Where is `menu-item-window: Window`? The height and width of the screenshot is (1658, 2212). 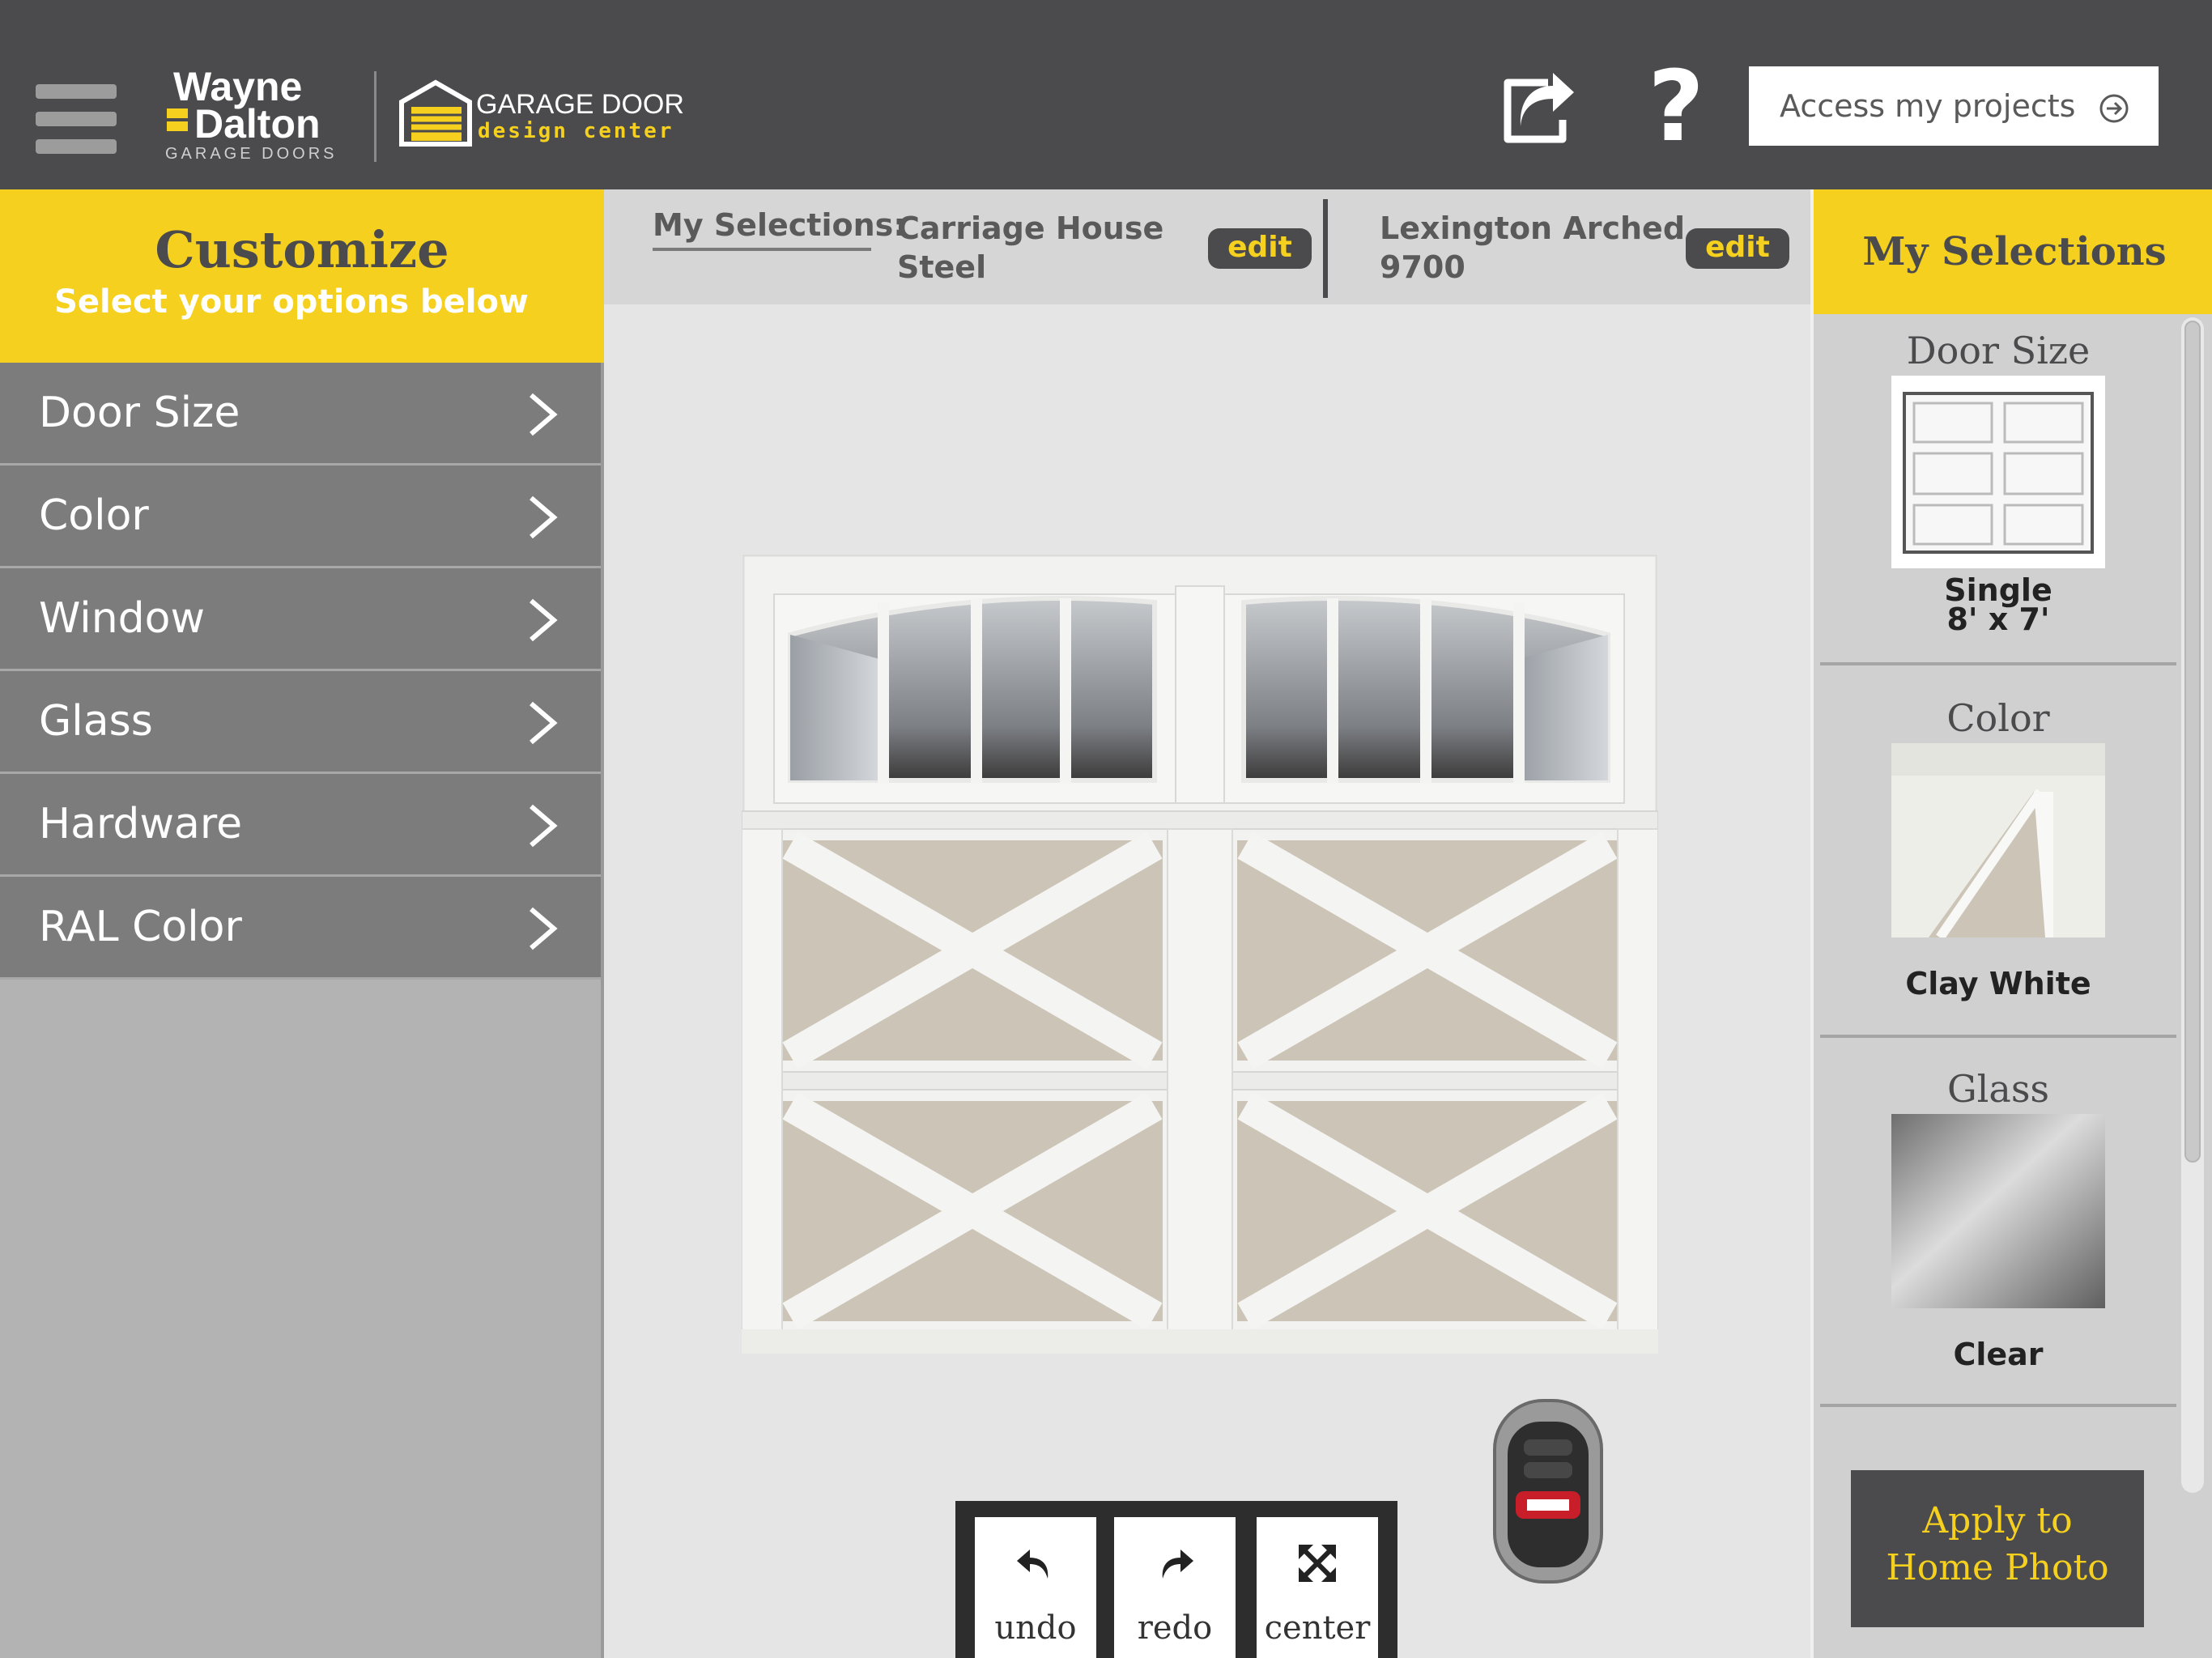
menu-item-window: Window is located at coordinates (301, 619).